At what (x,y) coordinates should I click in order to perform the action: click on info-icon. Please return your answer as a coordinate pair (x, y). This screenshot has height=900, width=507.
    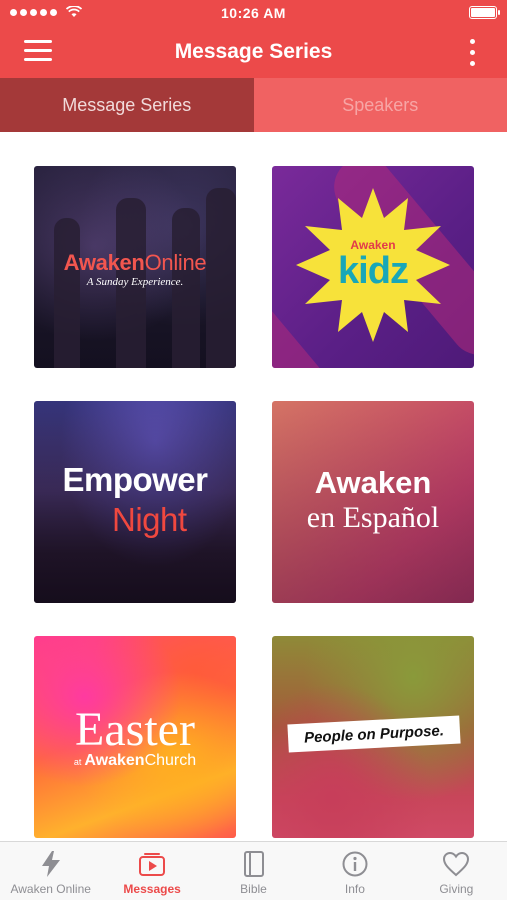
    Looking at the image, I should click on (355, 864).